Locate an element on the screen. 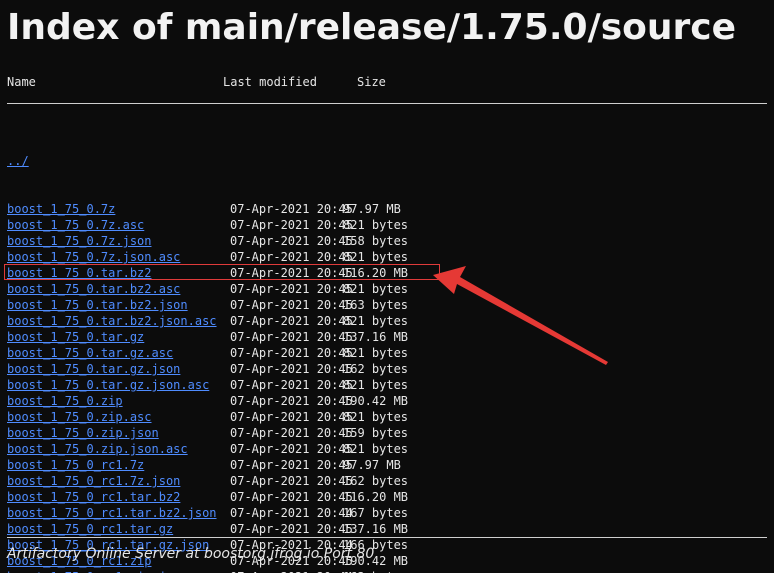  file-link: boost_1_75_0_rc1.zip.json is located at coordinates (97, 571).